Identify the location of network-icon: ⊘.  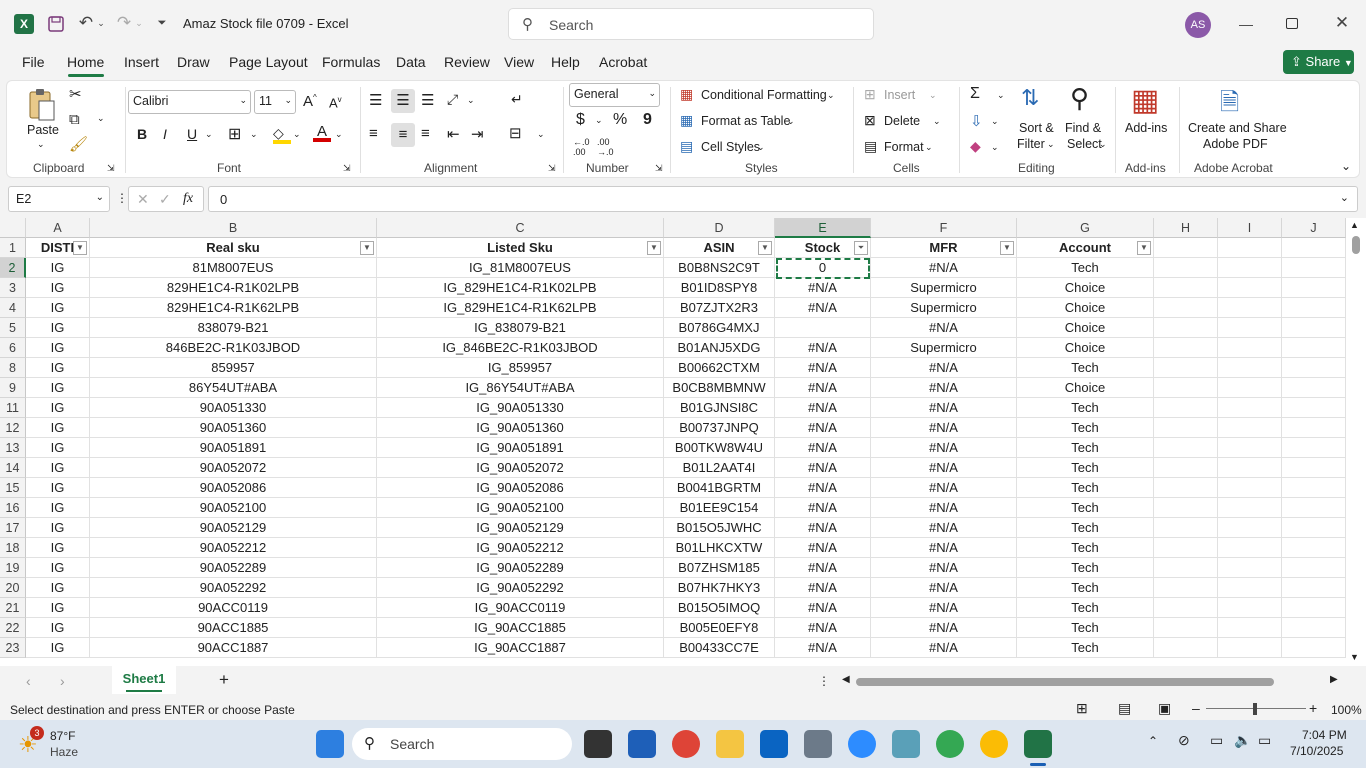
(1184, 740).